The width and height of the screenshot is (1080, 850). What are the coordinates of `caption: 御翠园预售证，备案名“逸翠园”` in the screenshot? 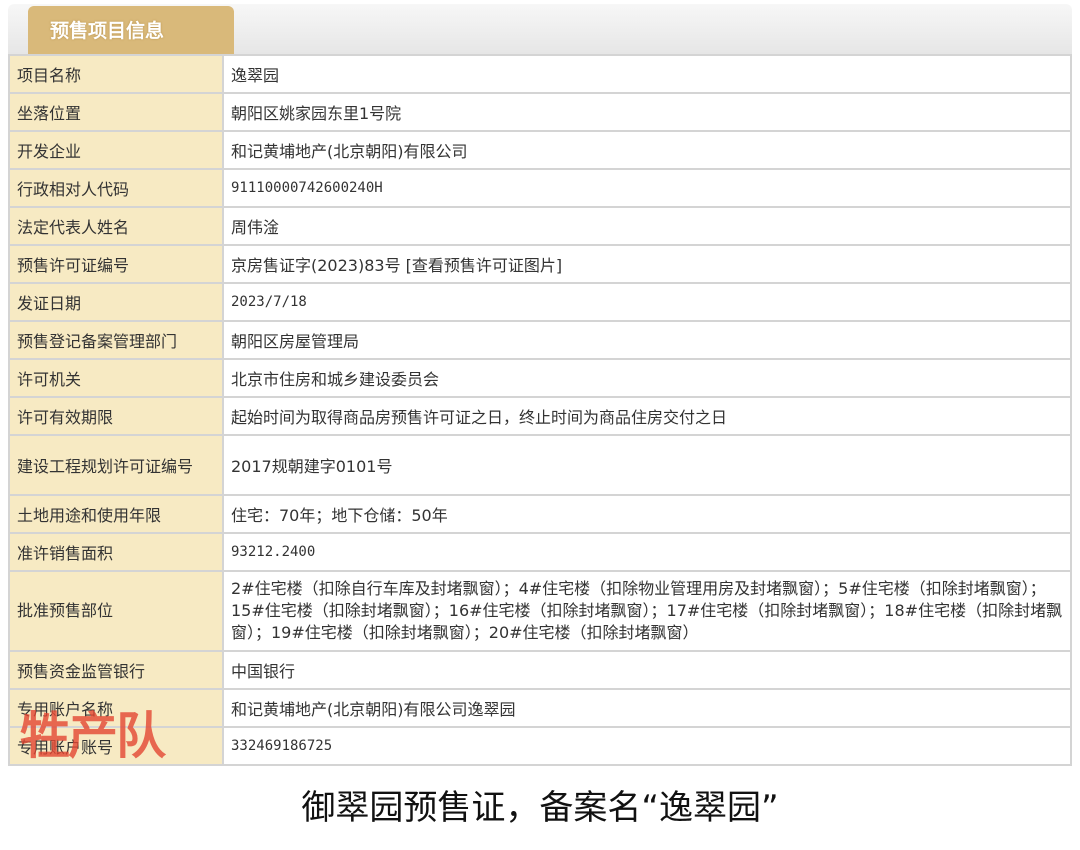 It's located at (540, 808).